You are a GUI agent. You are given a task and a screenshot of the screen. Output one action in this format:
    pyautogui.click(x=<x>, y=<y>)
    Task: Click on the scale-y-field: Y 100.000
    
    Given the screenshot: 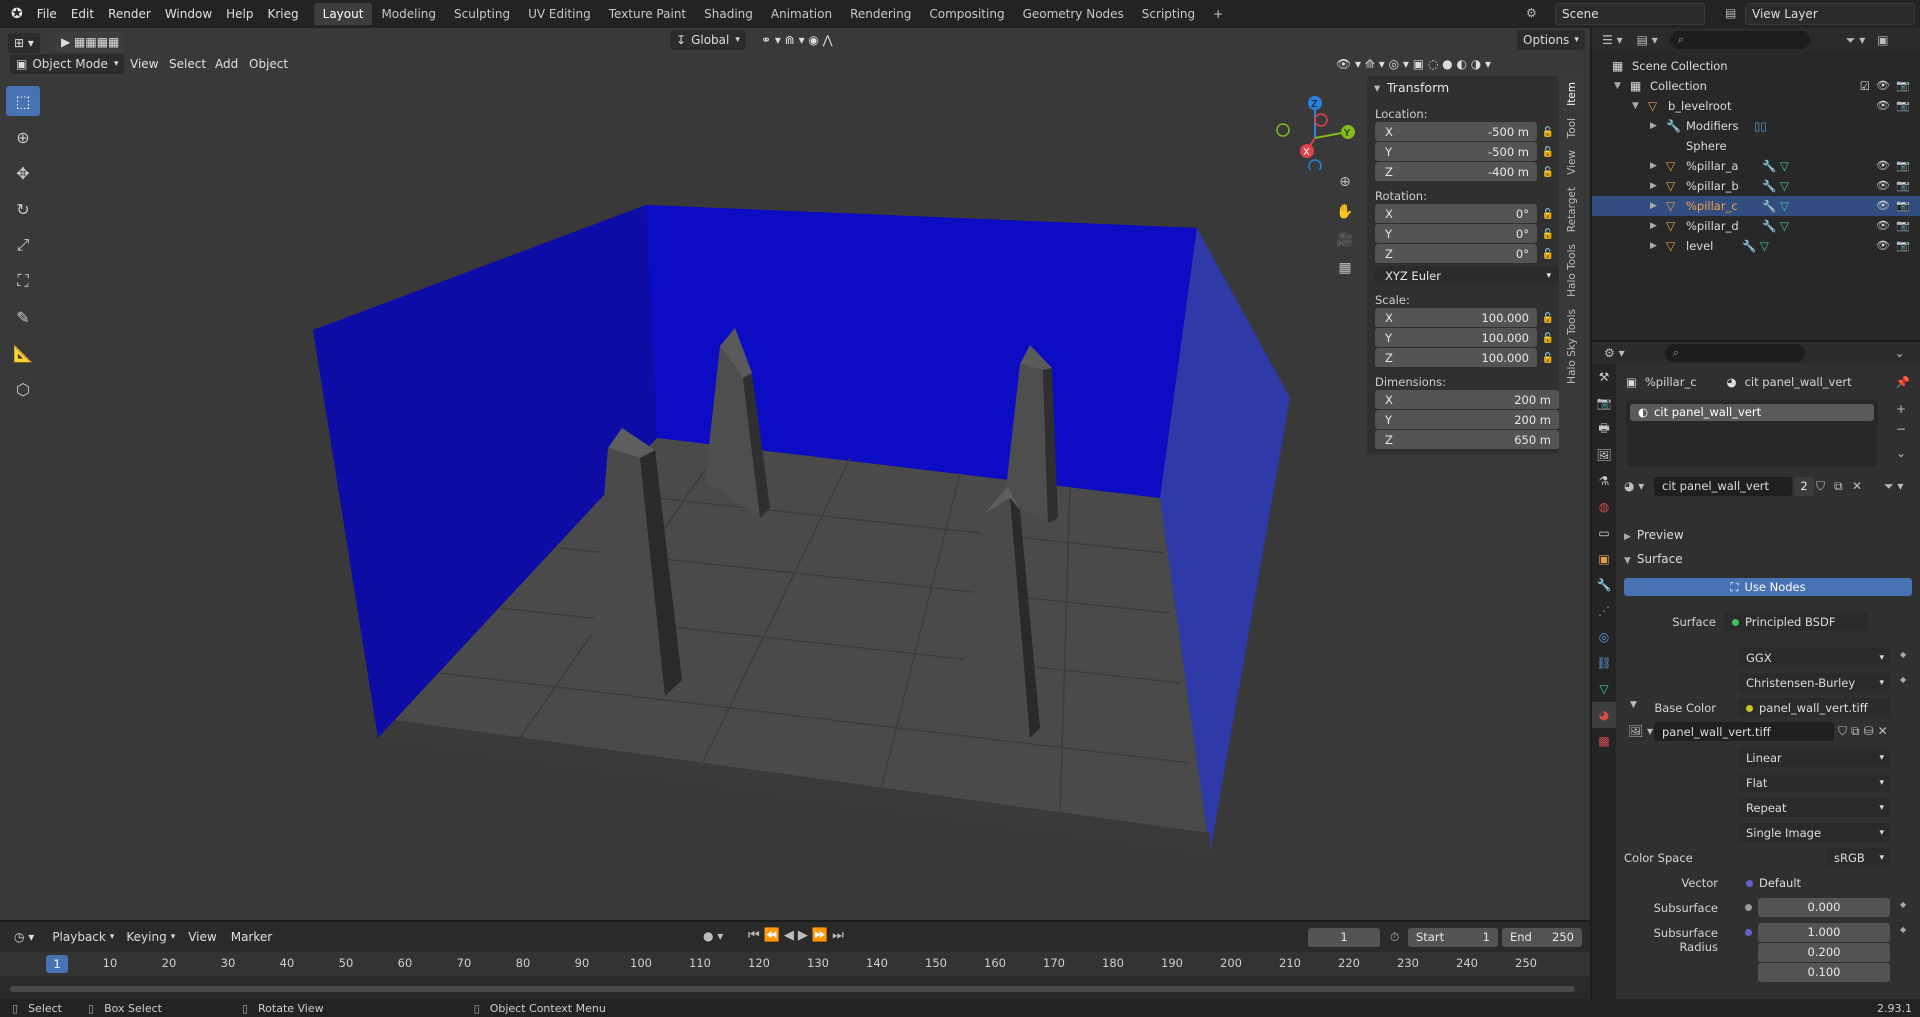 What is the action you would take?
    pyautogui.click(x=1456, y=337)
    